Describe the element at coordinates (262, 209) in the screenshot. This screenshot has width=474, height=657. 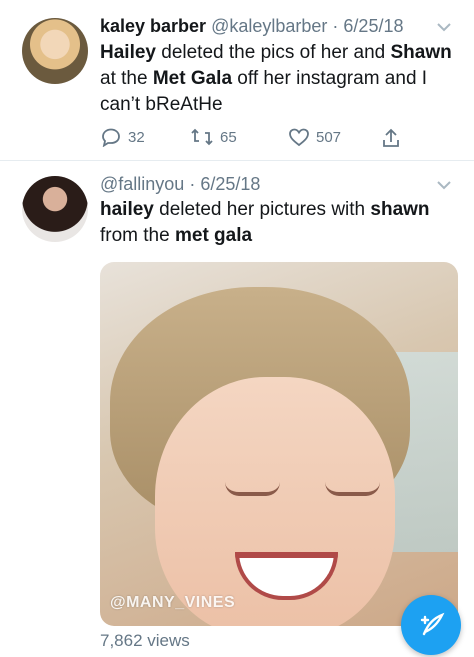
I see `text-part: deleted her pictures with` at that location.